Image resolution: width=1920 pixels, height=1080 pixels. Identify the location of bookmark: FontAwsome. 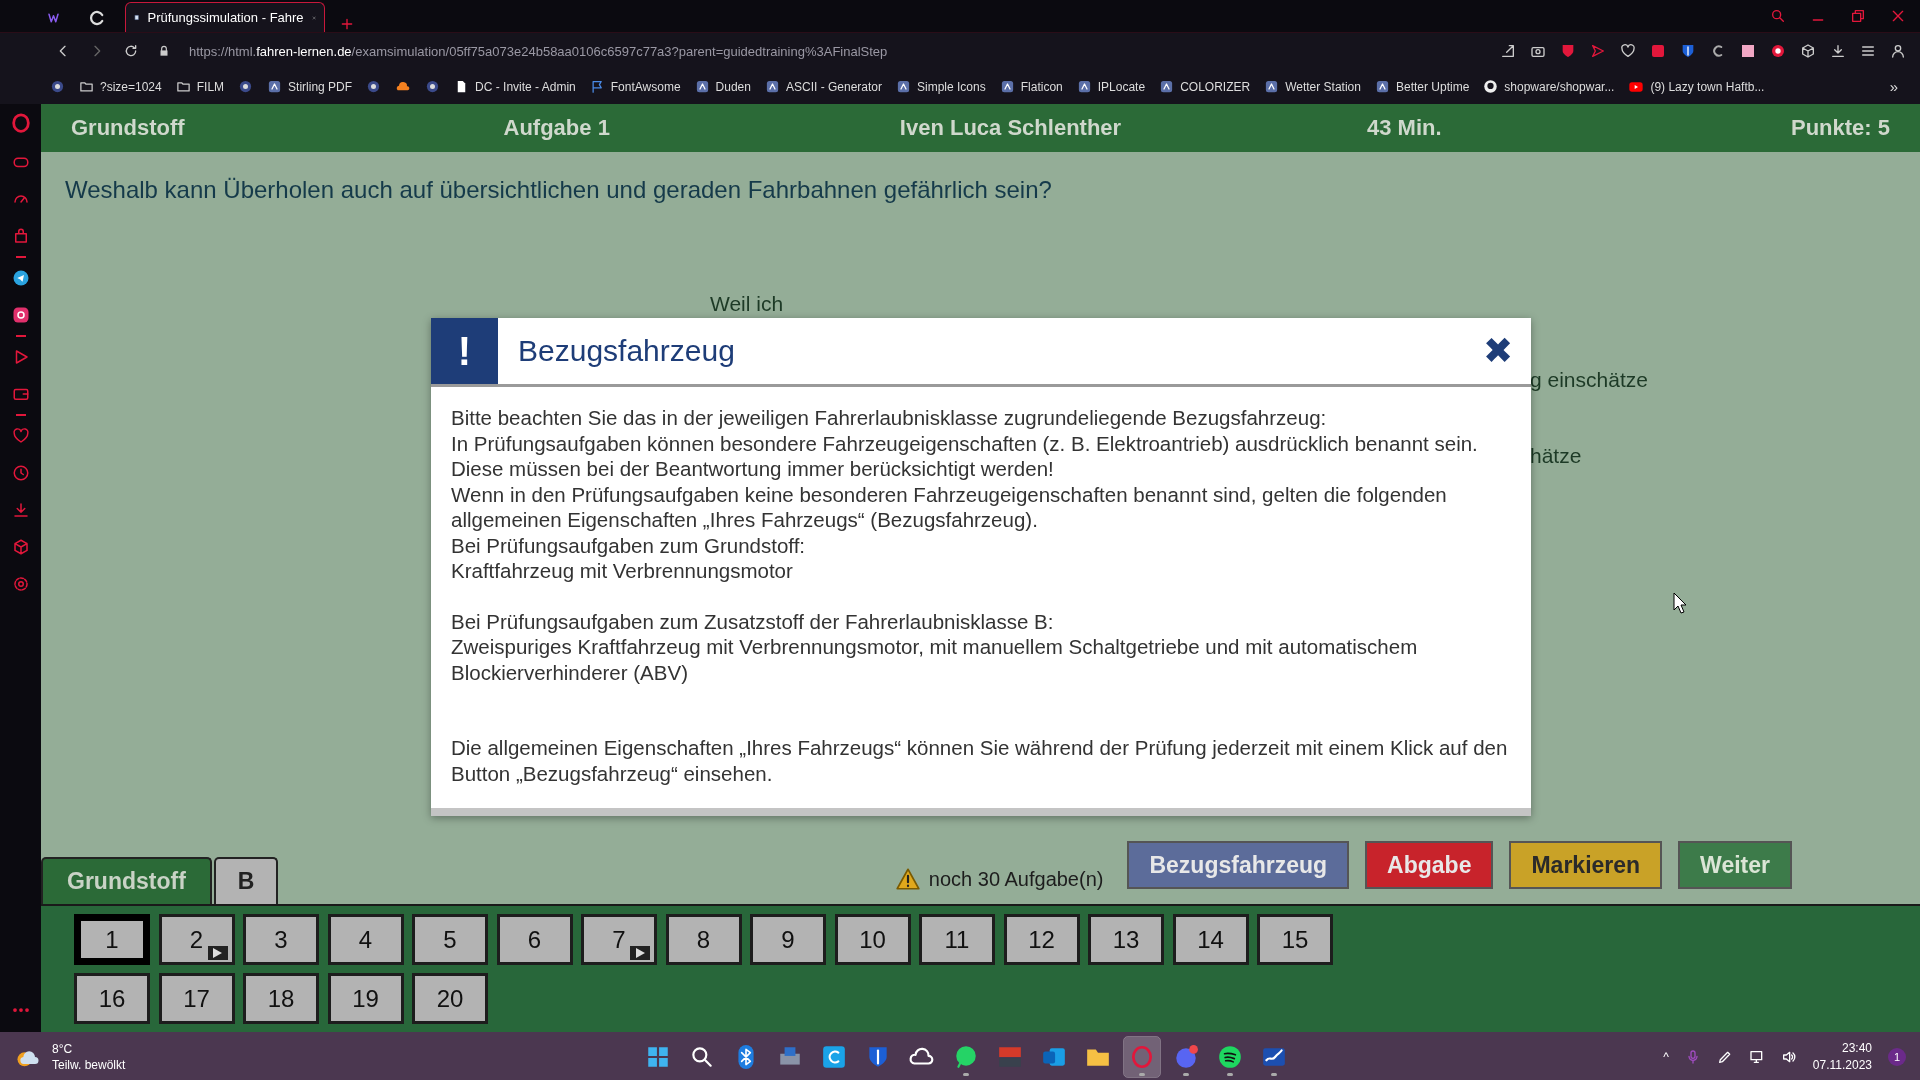
(635, 86).